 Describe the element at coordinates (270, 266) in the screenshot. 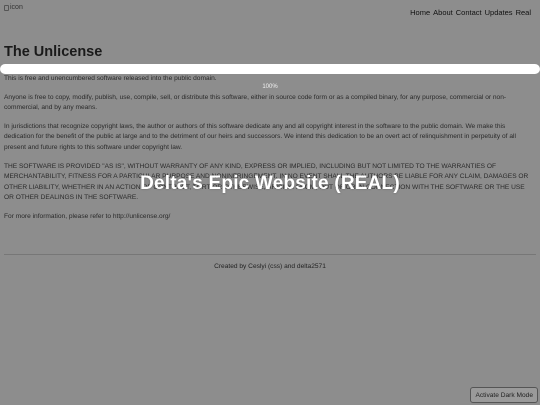

I see `footer-credit: Created by Ceslyi (css) and delta2571` at that location.